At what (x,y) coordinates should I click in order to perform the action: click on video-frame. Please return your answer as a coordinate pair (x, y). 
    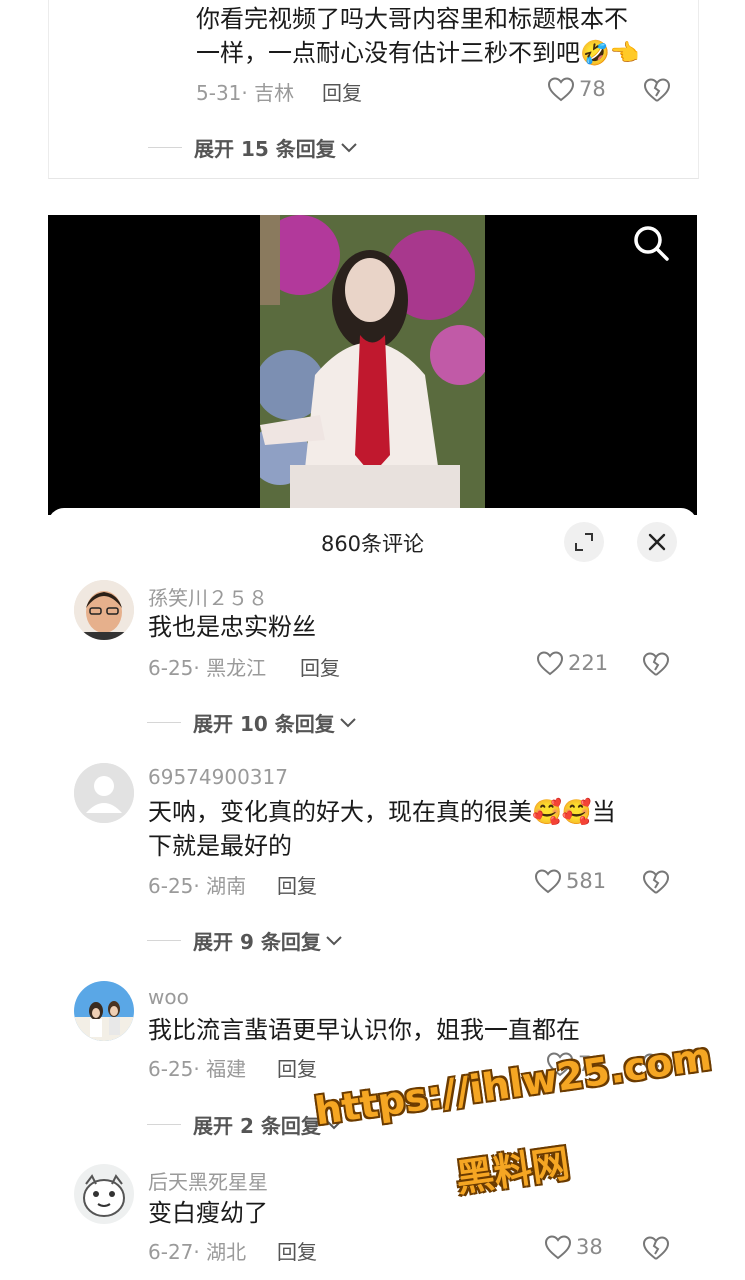
    Looking at the image, I should click on (372, 365).